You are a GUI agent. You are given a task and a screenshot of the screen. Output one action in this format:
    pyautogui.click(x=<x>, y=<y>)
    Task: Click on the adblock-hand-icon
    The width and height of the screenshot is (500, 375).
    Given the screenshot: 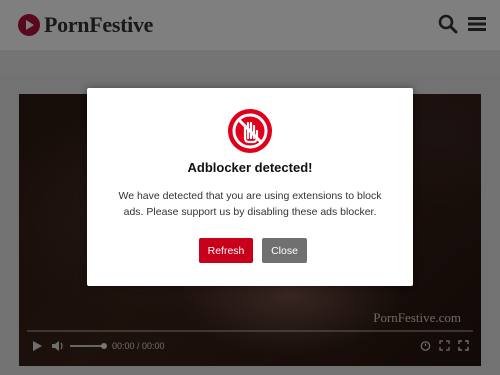 What is the action you would take?
    pyautogui.click(x=250, y=131)
    